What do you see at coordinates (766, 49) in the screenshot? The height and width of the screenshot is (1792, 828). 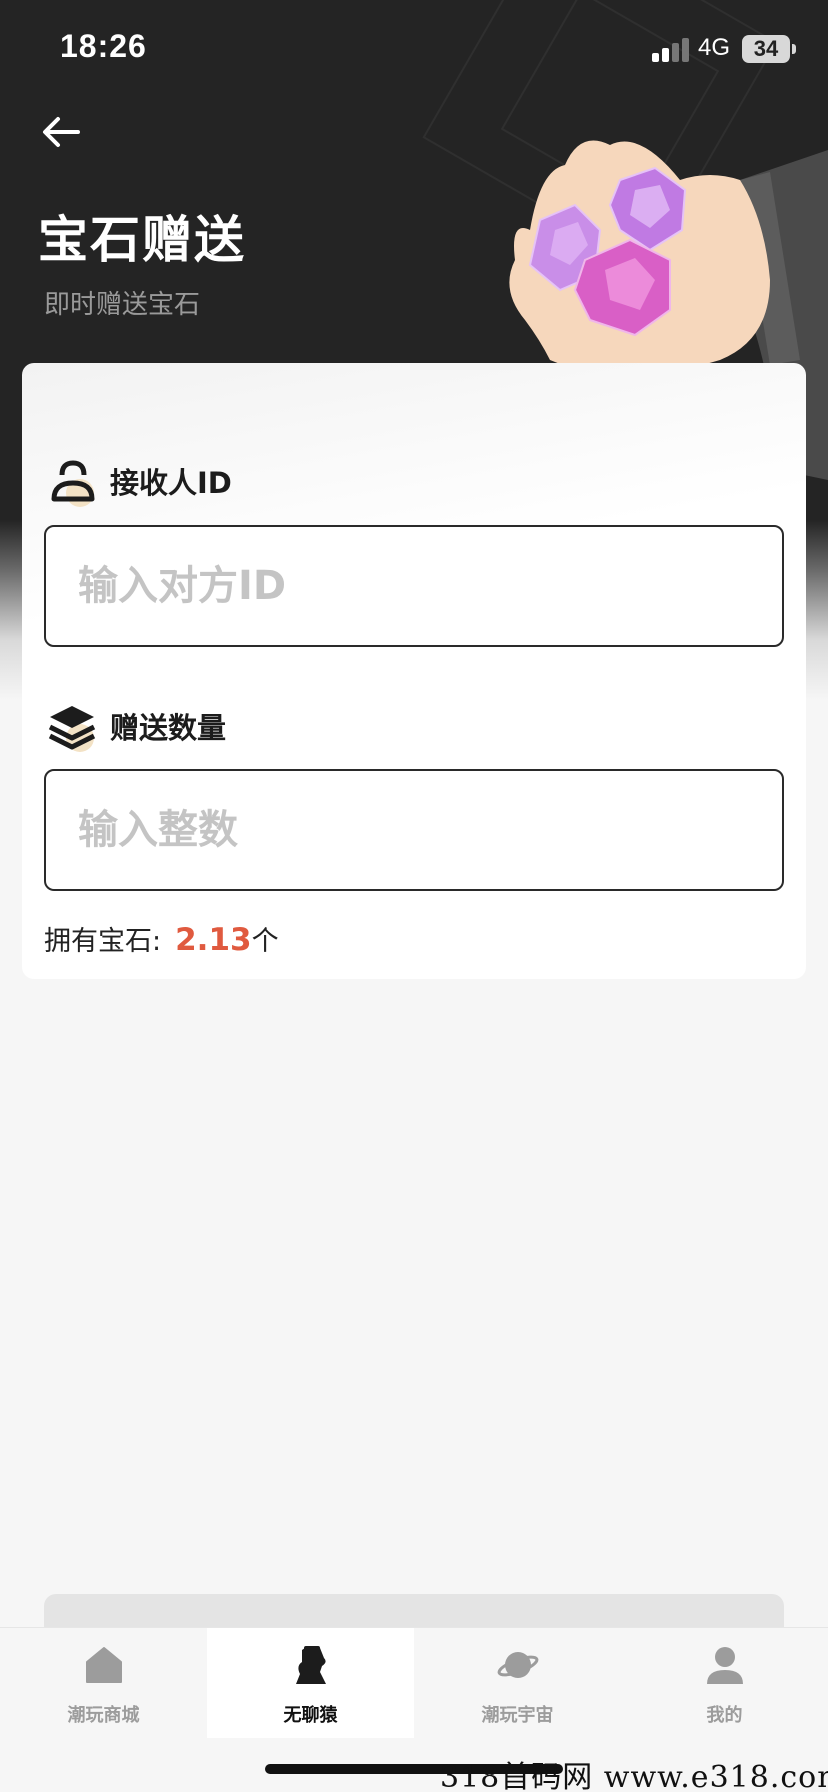 I see `battery-icon: 34` at bounding box center [766, 49].